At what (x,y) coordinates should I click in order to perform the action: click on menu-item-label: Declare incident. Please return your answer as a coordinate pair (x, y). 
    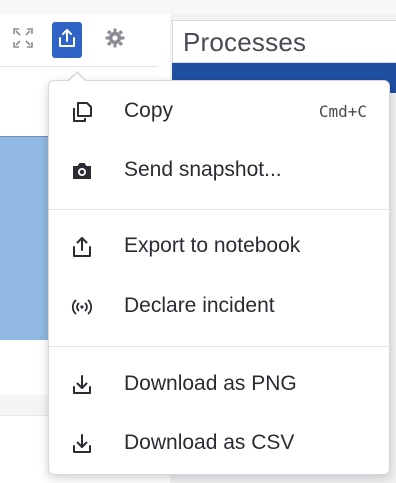
    Looking at the image, I should click on (199, 305).